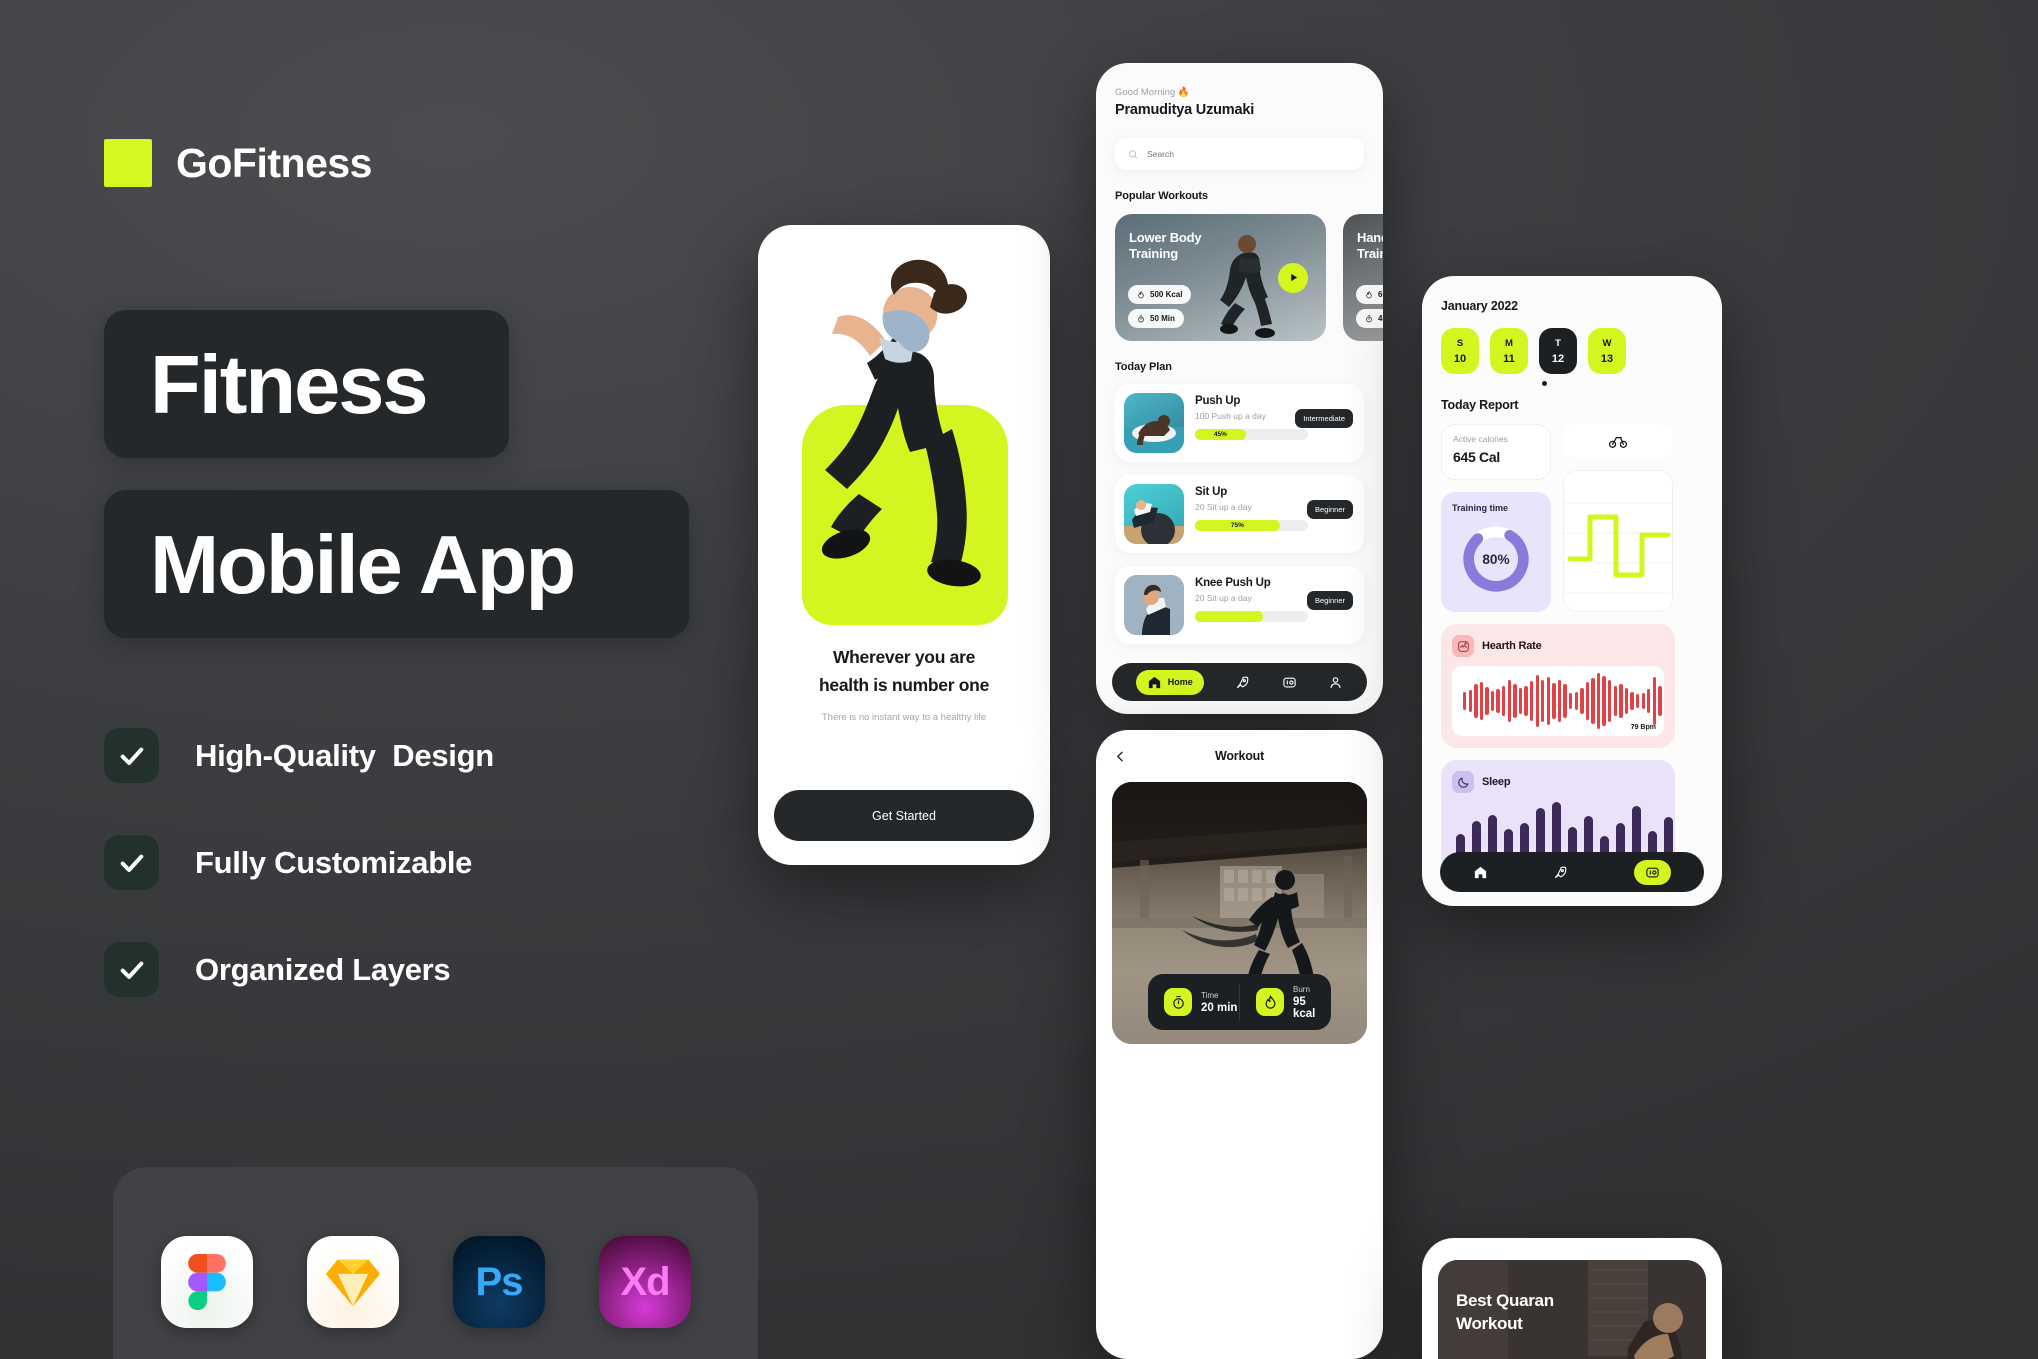 This screenshot has height=1359, width=2038. I want to click on compatible-apps-bar: Ps Xd, so click(435, 1263).